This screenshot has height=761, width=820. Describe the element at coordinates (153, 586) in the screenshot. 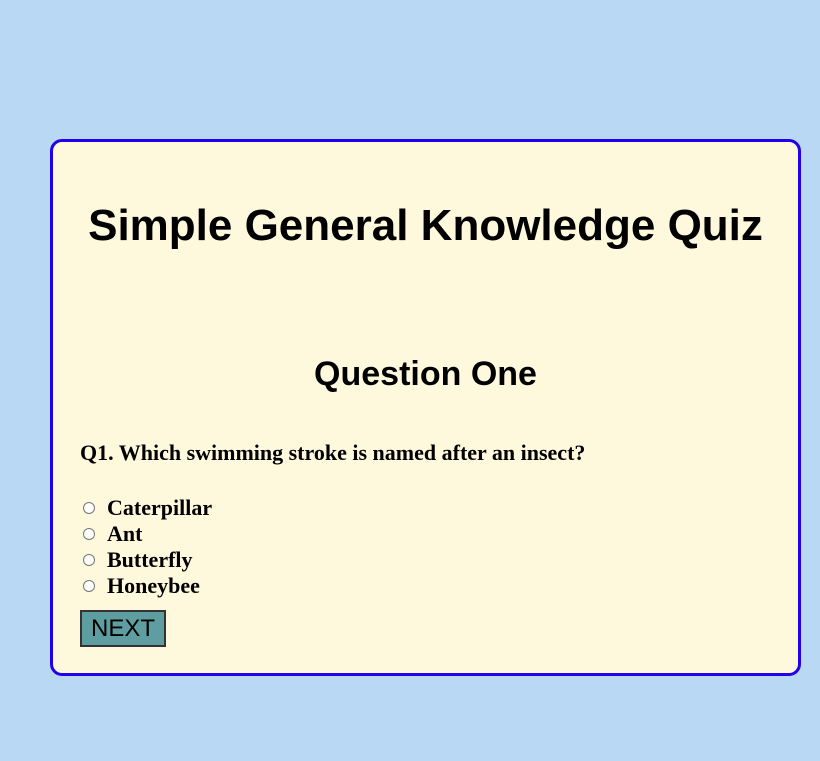

I see `option-label: Honeybee` at that location.